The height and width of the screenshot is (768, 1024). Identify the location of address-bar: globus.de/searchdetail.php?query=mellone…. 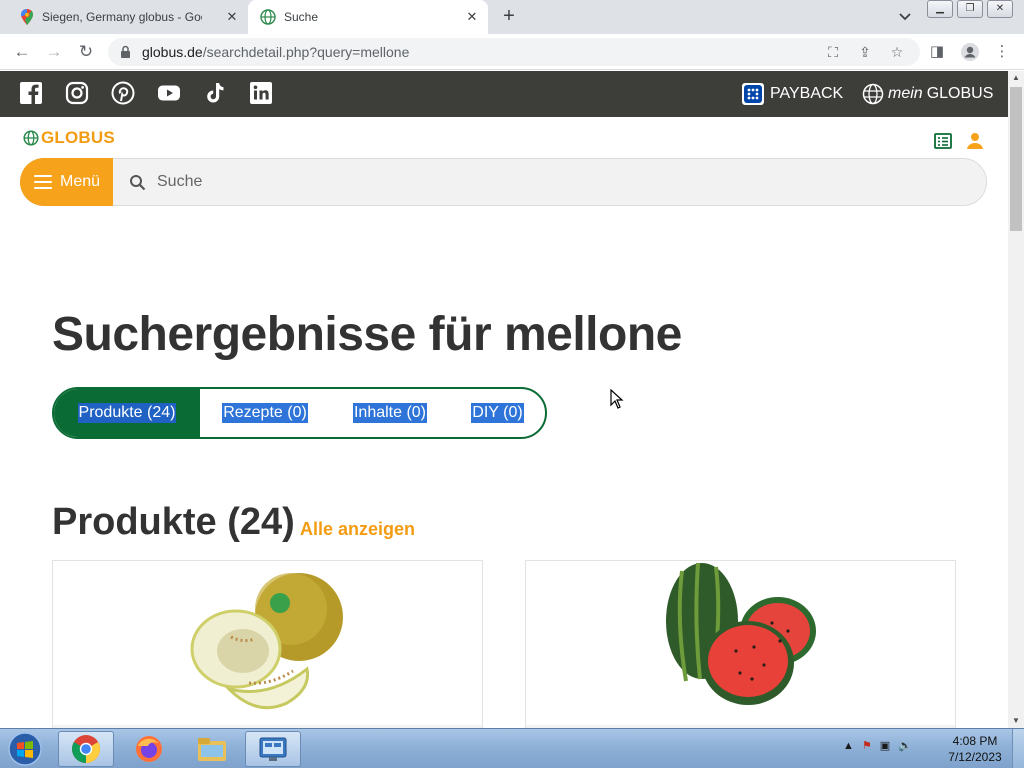
(514, 52).